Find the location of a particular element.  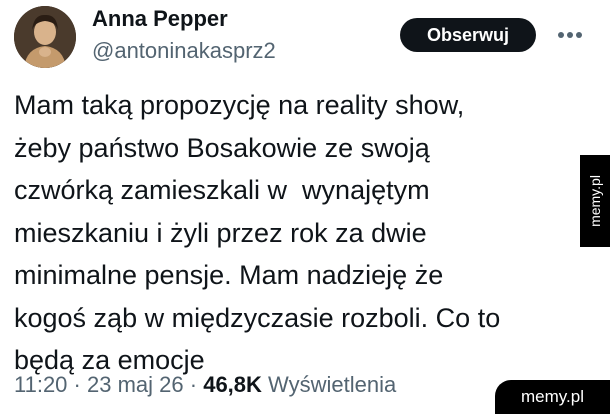

more-options-button is located at coordinates (570, 35).